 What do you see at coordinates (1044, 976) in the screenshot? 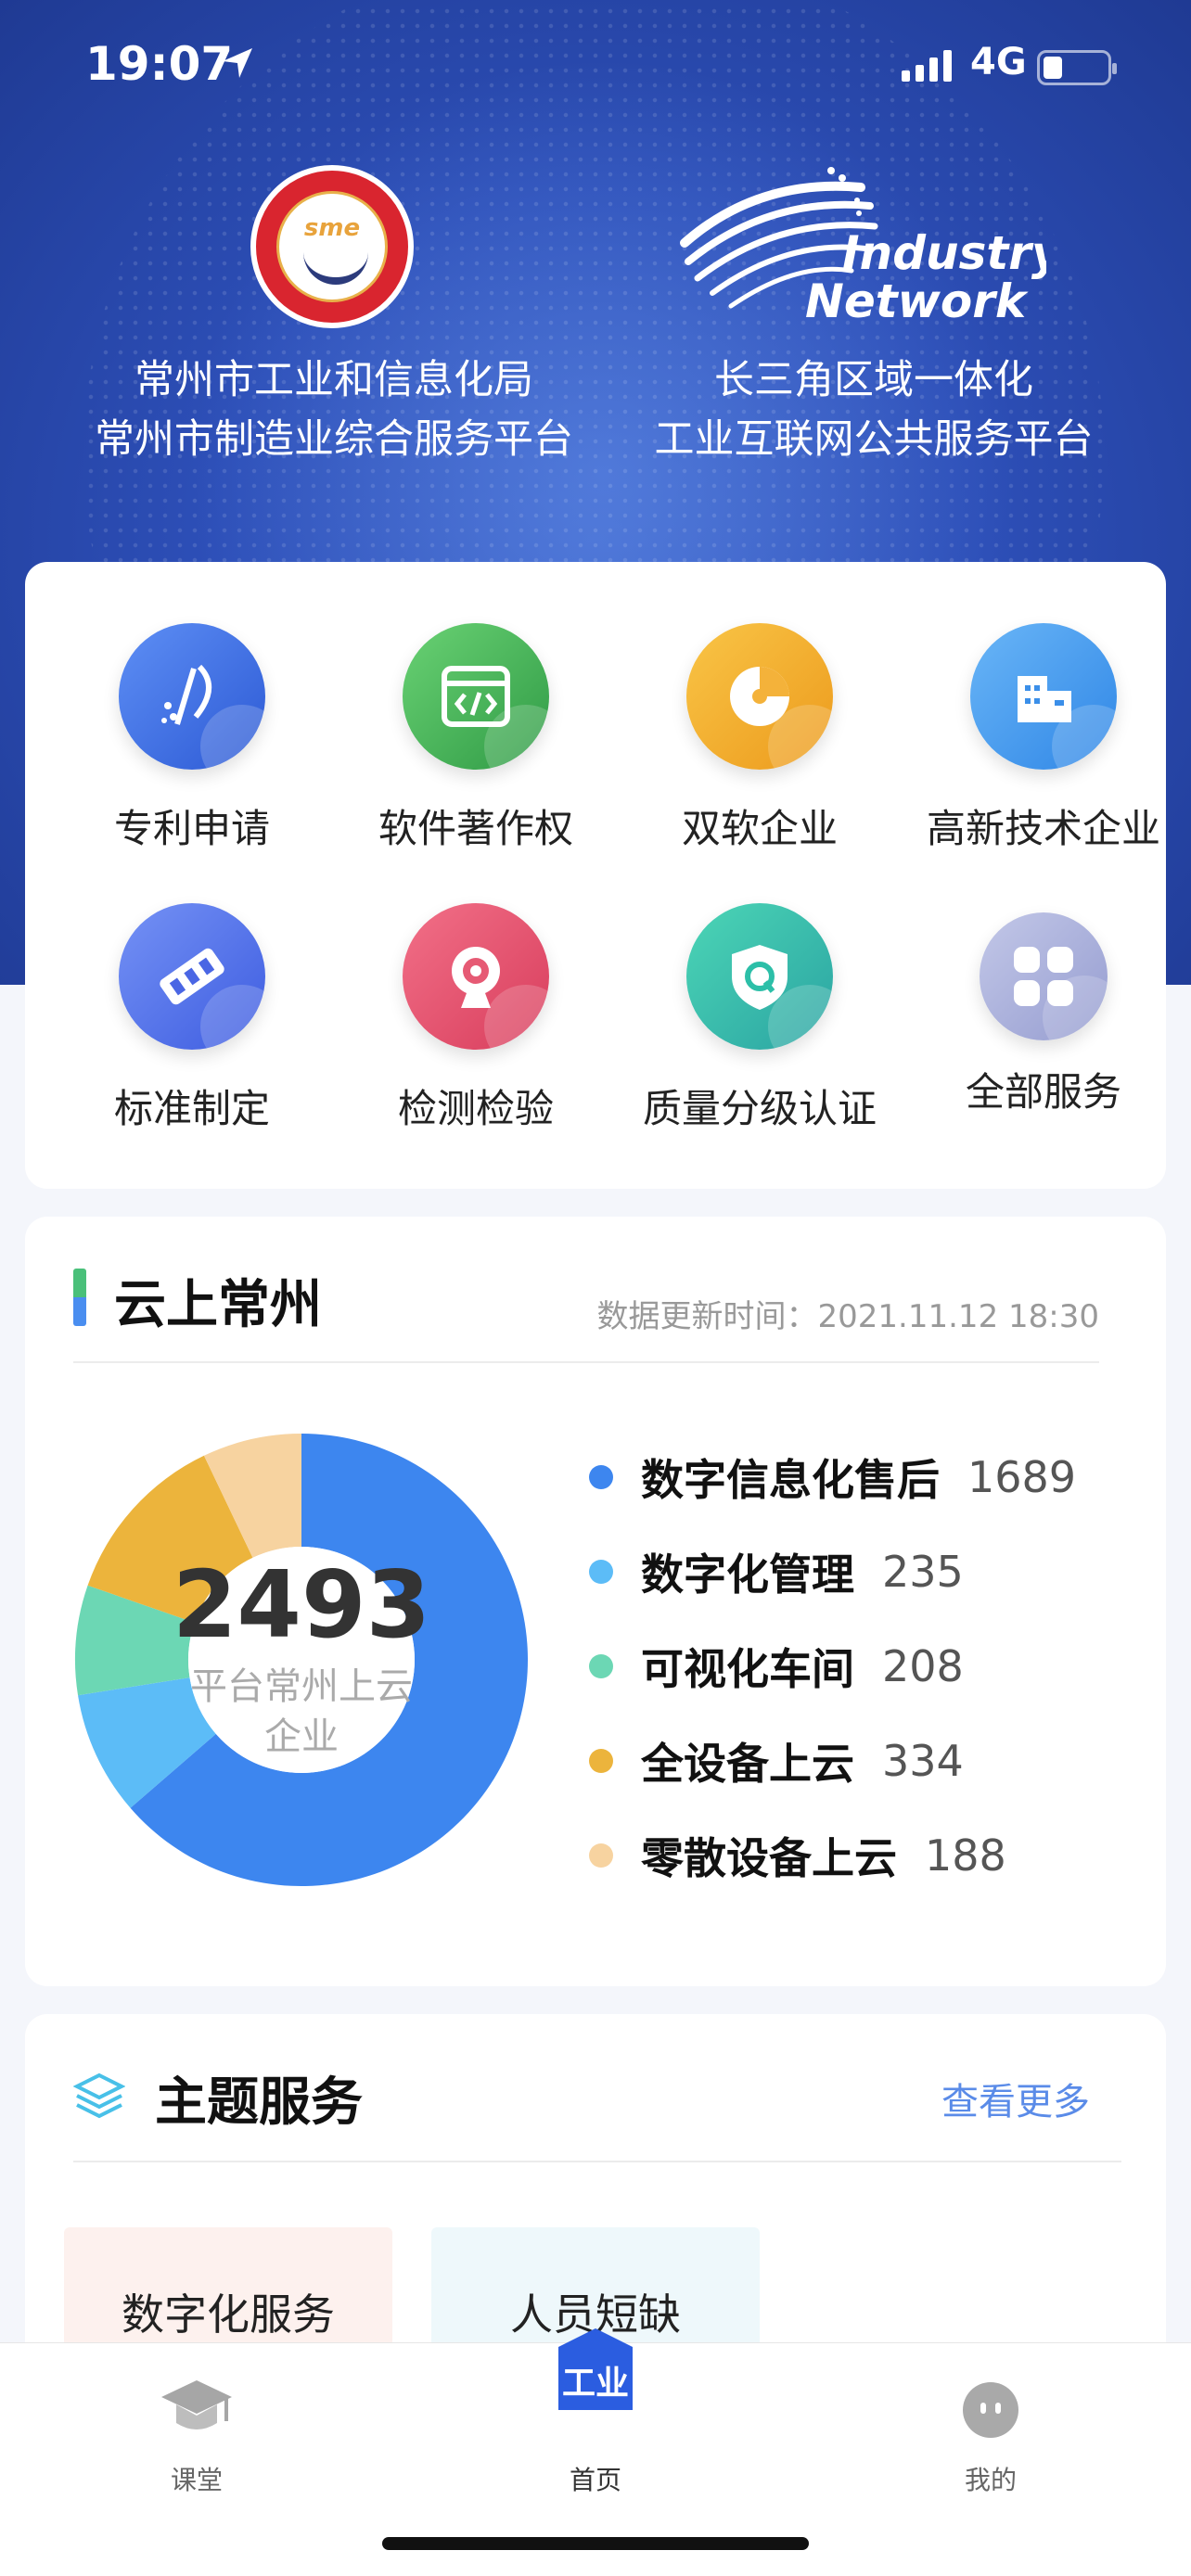
I see `grid-icon` at bounding box center [1044, 976].